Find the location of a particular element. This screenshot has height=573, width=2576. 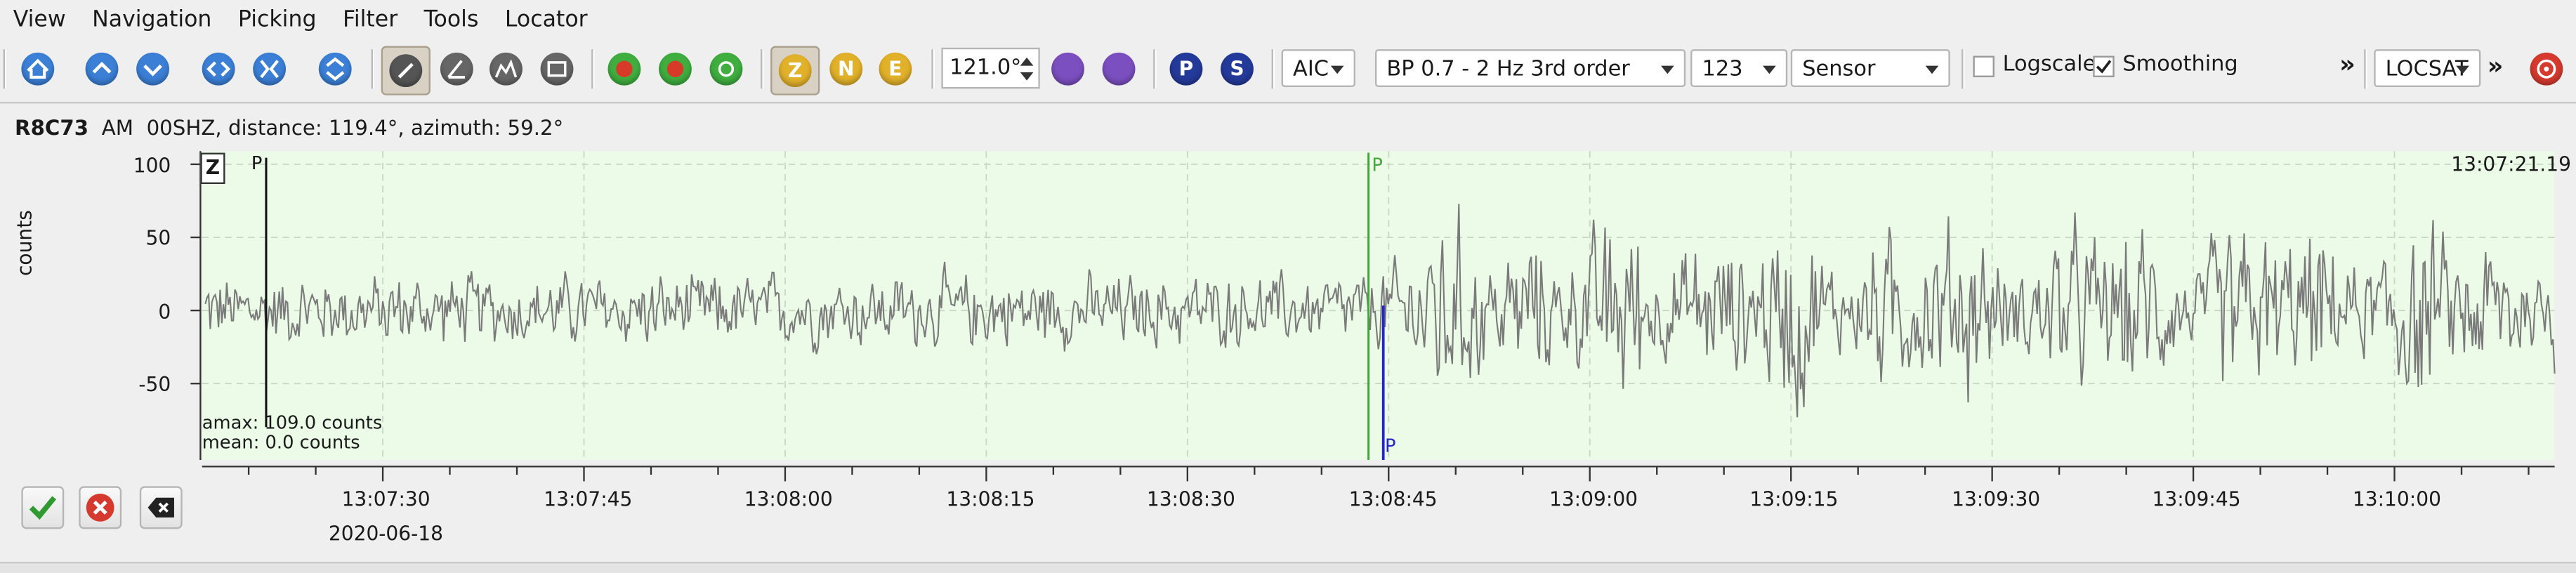

x-tick-label: 13:08:00 is located at coordinates (788, 499).